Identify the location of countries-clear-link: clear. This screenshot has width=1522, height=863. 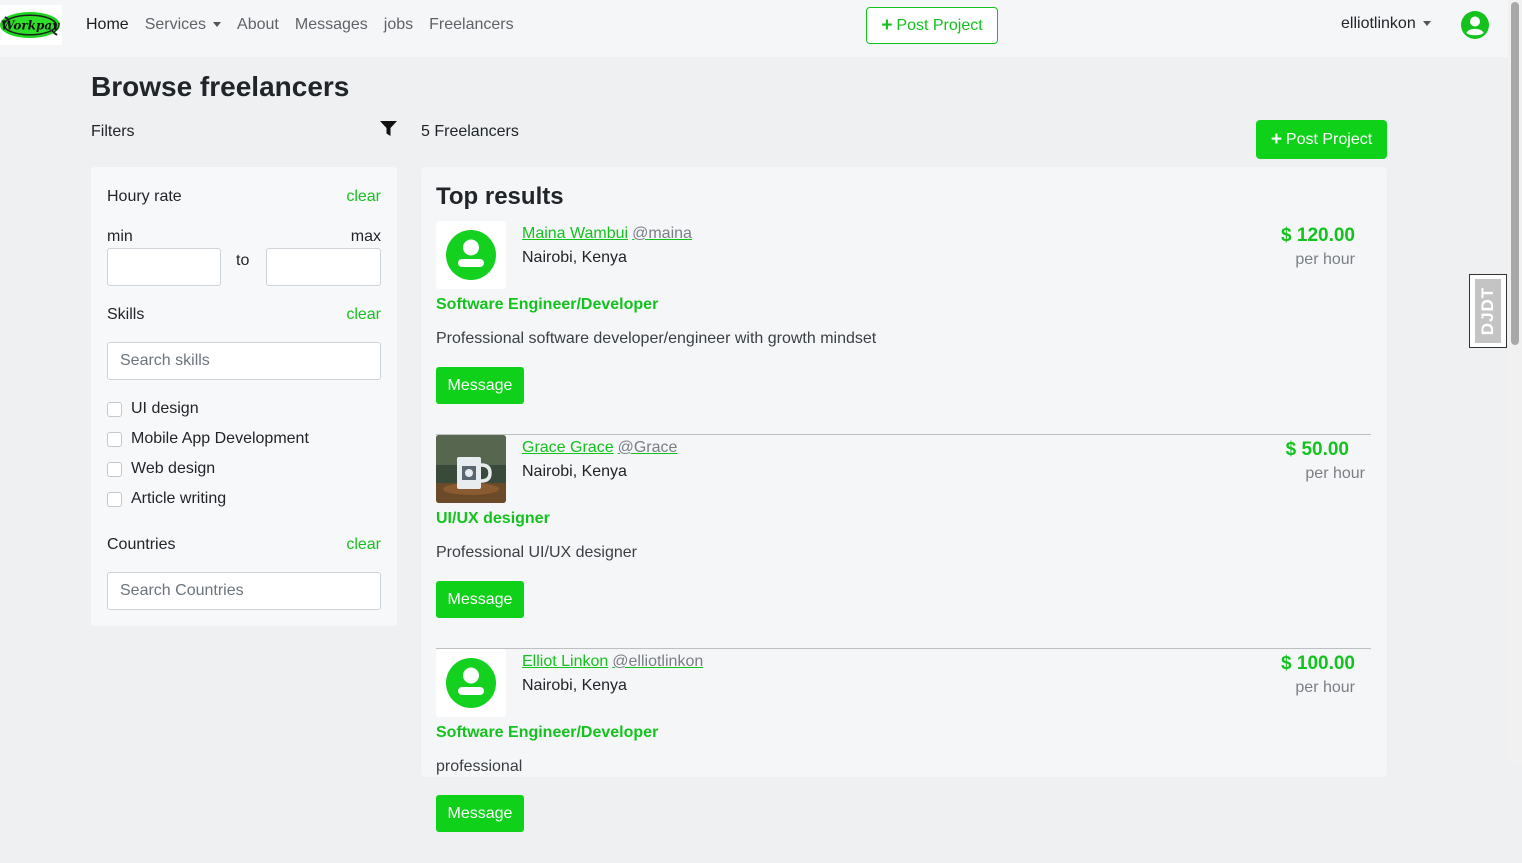
(363, 545).